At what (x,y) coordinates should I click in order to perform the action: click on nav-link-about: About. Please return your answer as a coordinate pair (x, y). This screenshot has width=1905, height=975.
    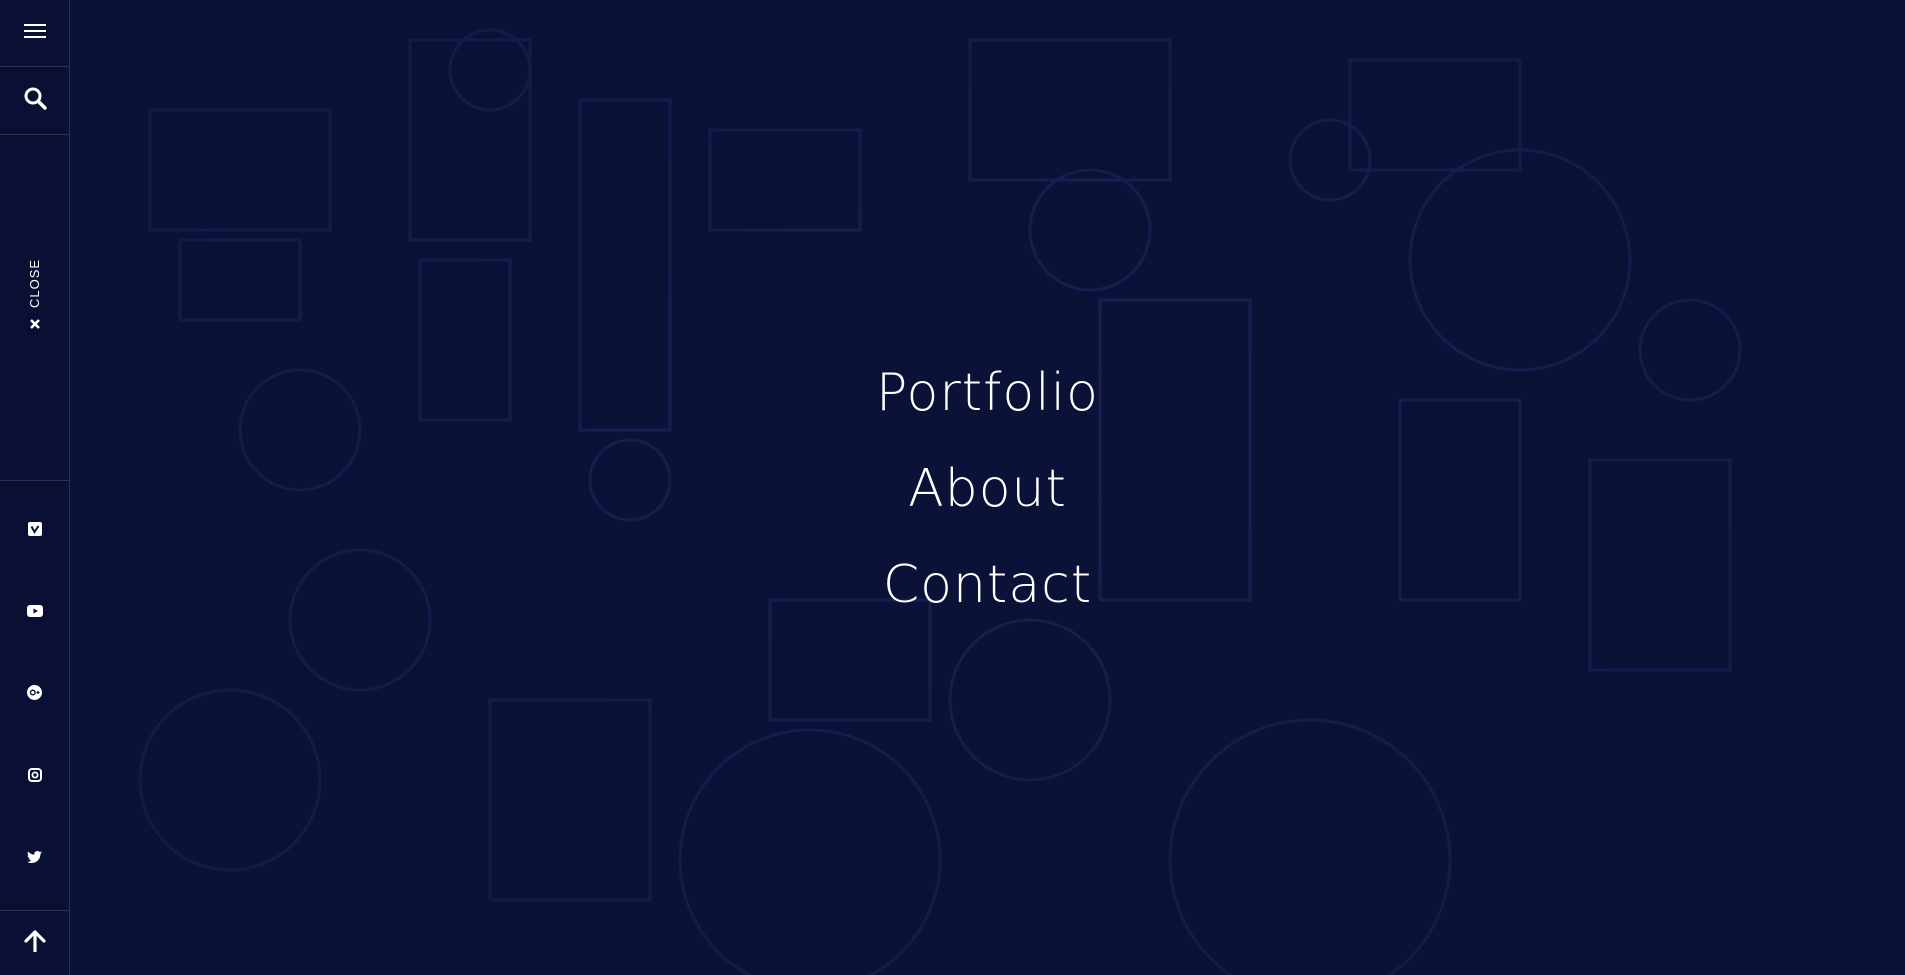
    Looking at the image, I should click on (987, 489).